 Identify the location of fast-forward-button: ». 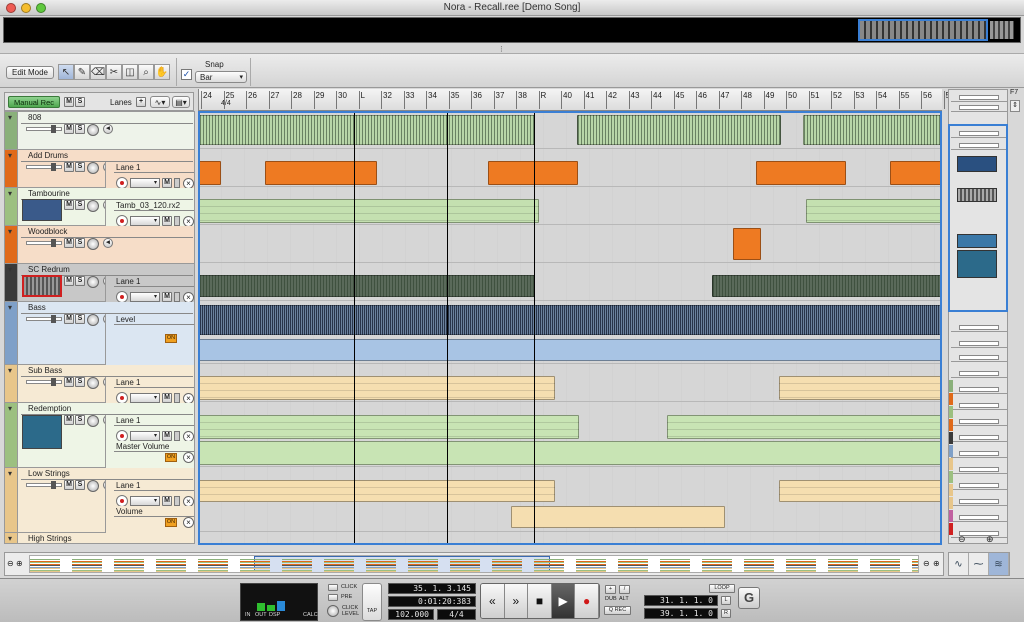
(516, 601).